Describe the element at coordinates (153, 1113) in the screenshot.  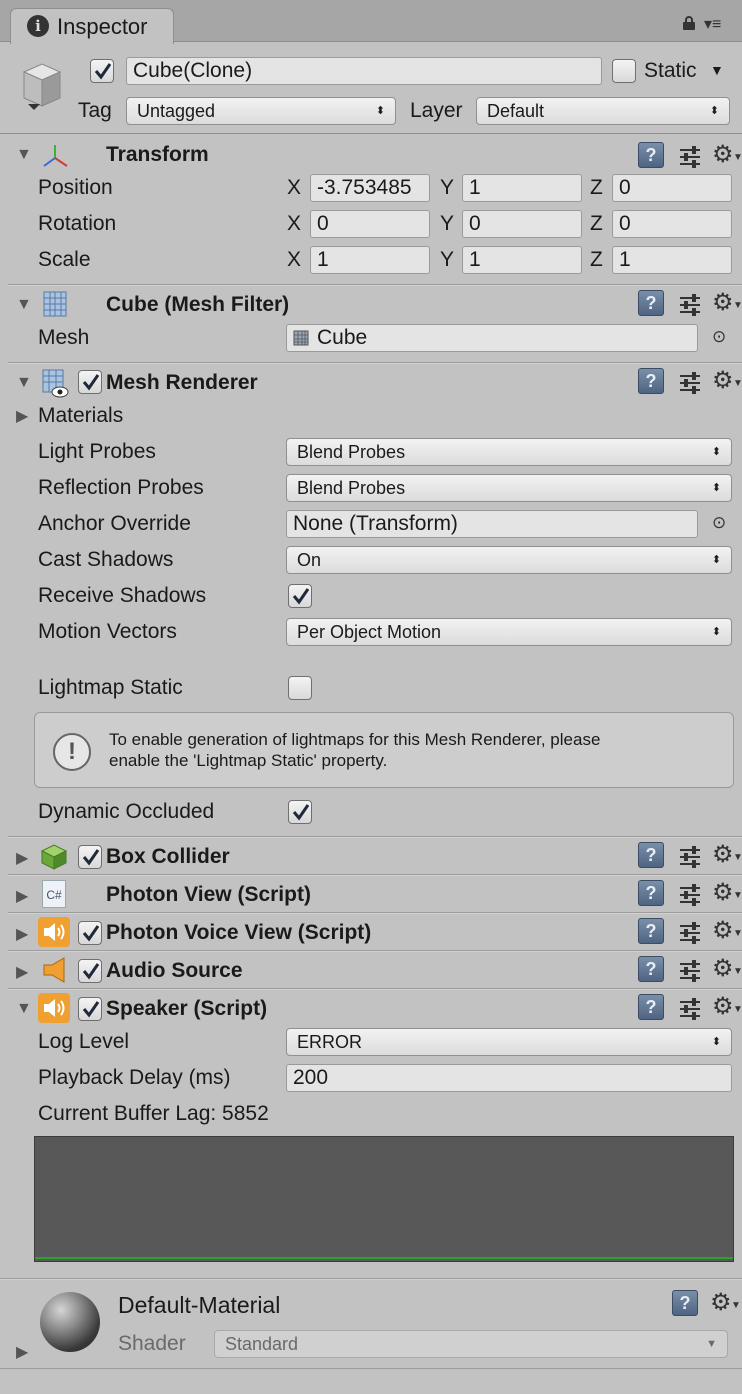
I see `buffer-lag-readout: Current Buffer Lag: 5852` at that location.